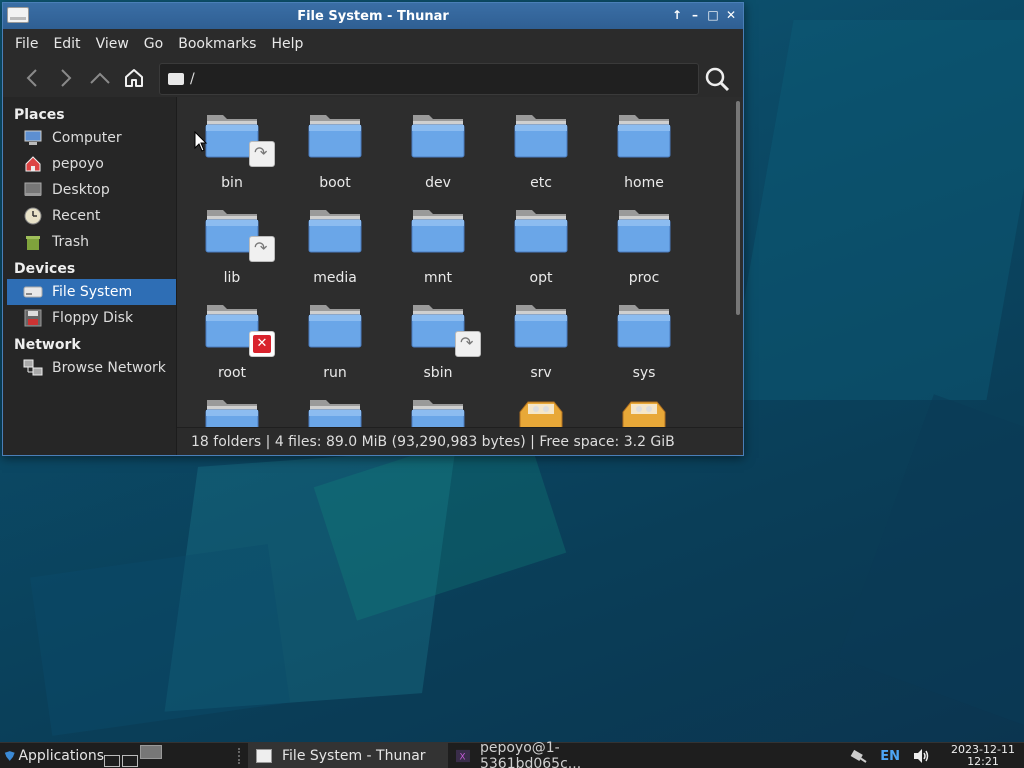 Image resolution: width=1024 pixels, height=768 pixels. What do you see at coordinates (33, 318) in the screenshot?
I see `floppy-icon` at bounding box center [33, 318].